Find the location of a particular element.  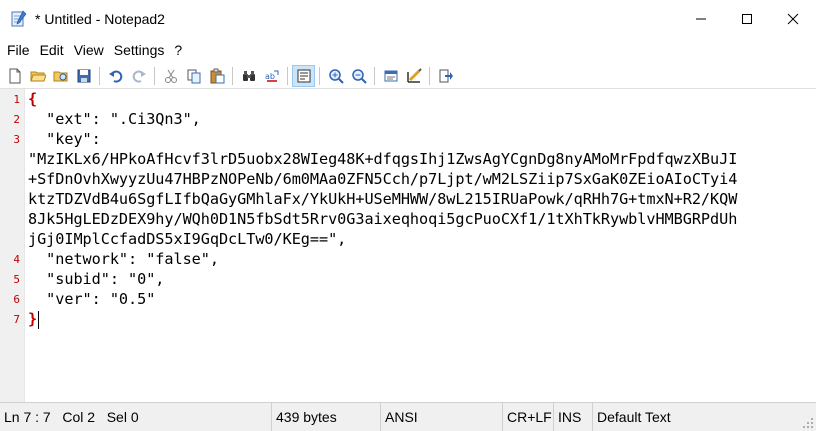

new-file-icon is located at coordinates (14, 76).